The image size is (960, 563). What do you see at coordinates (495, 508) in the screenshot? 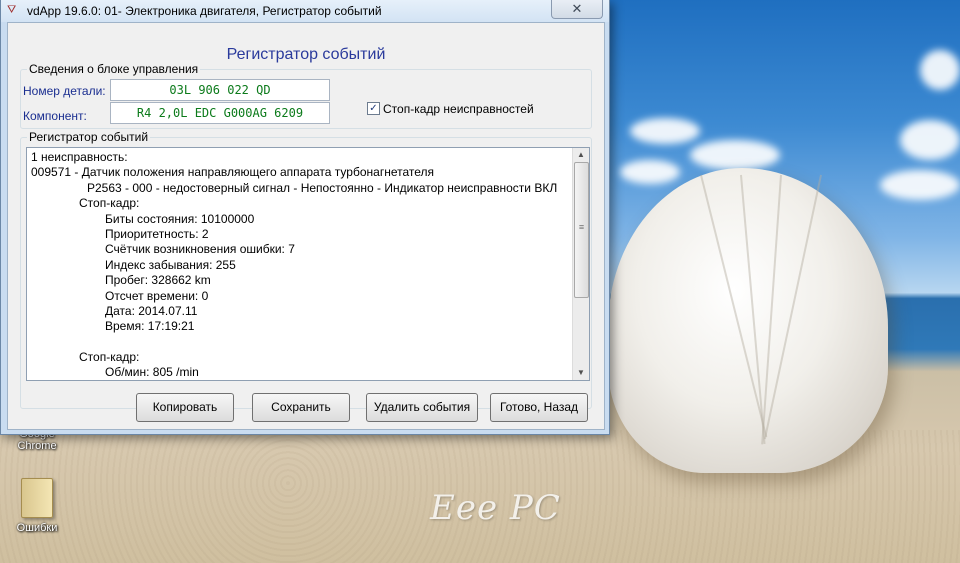
I see `eee-pc-logo: Eee PC` at bounding box center [495, 508].